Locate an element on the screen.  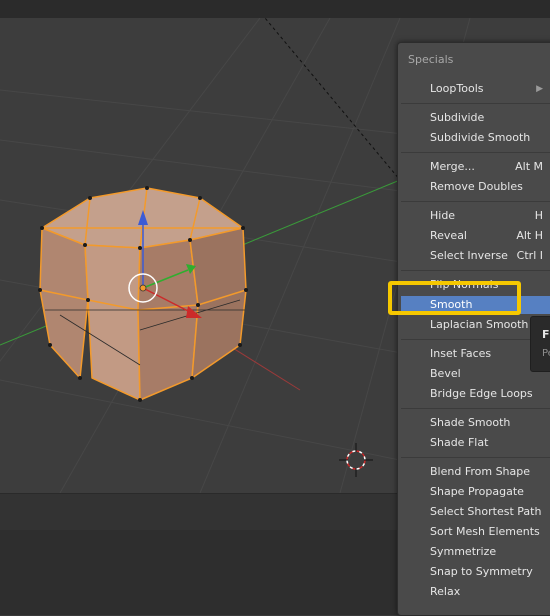
menu-item-label: Subdivide is located at coordinates (457, 117).